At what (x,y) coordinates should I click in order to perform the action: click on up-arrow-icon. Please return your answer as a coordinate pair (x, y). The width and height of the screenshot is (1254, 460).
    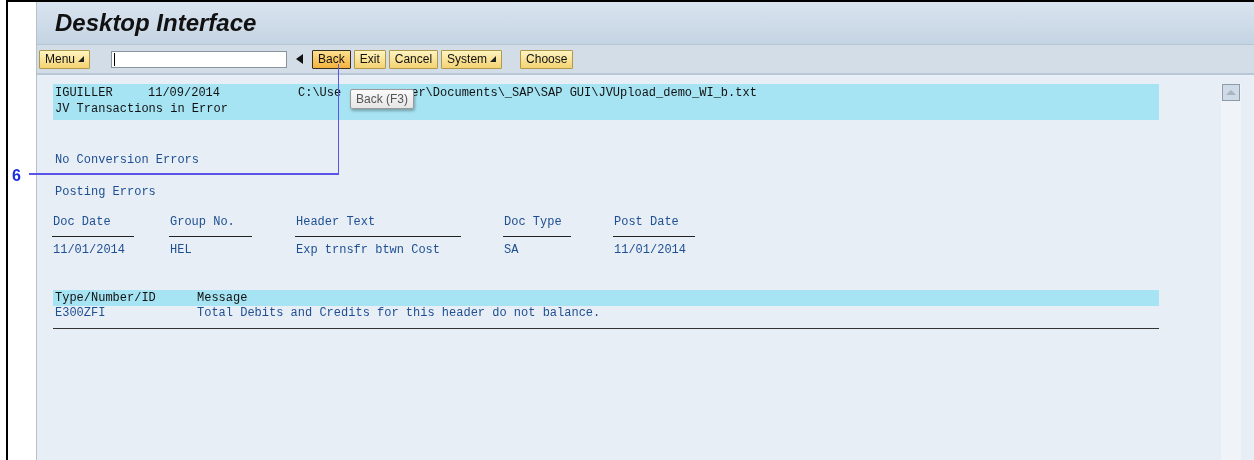
    Looking at the image, I should click on (1231, 92).